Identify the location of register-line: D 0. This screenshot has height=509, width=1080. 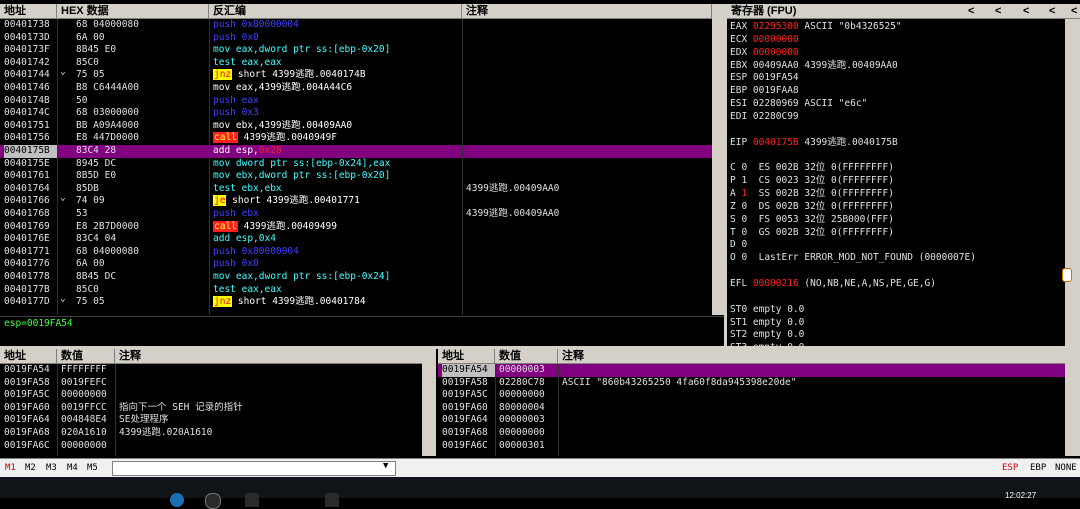
(738, 245).